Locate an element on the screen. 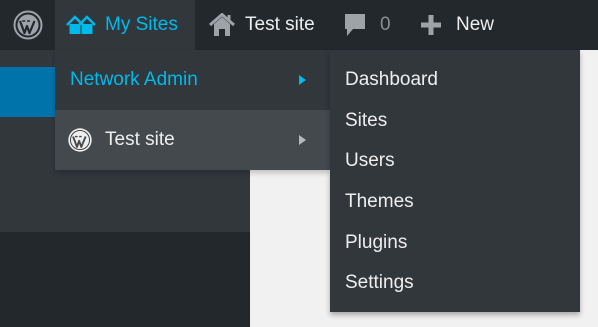  comments-menu: 0 is located at coordinates (367, 25).